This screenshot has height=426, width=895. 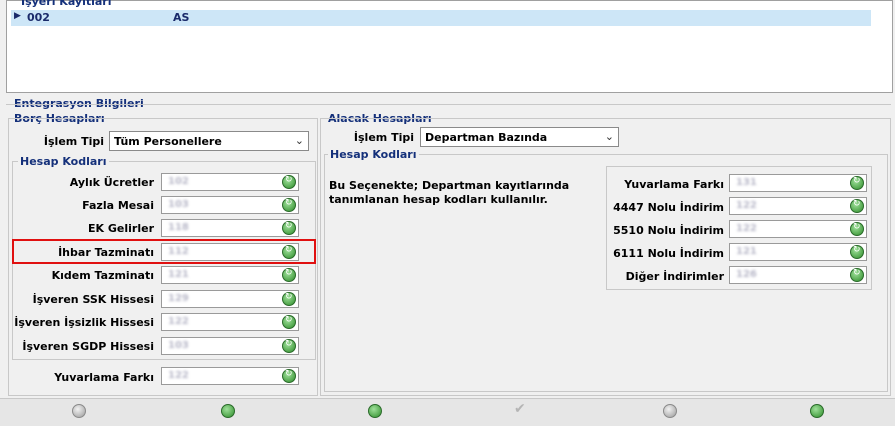 What do you see at coordinates (230, 228) in the screenshot?
I see `extra-income-field: 118` at bounding box center [230, 228].